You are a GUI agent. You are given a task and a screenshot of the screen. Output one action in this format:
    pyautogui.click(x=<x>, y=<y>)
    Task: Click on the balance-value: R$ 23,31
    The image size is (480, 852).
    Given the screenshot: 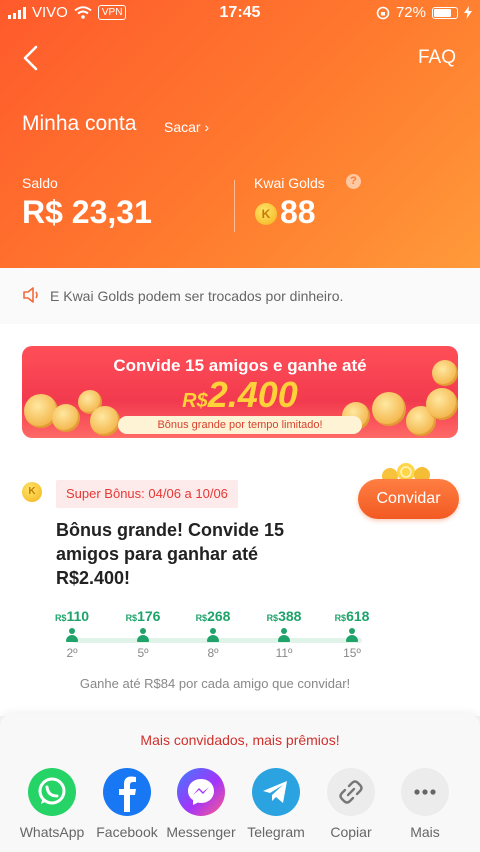 What is the action you would take?
    pyautogui.click(x=87, y=212)
    